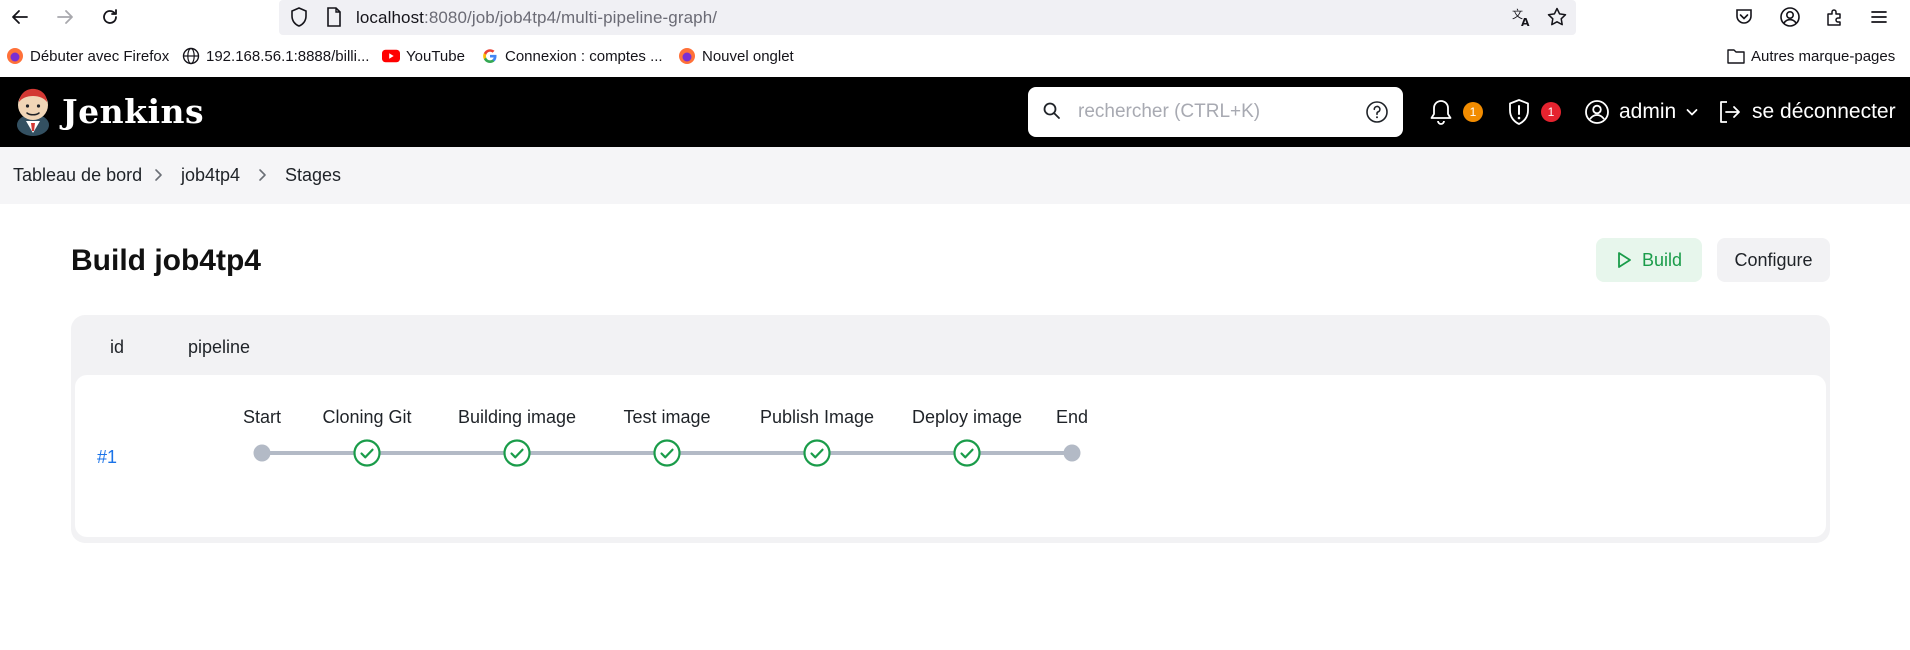  What do you see at coordinates (1692, 112) in the screenshot?
I see `chevron-down-icon` at bounding box center [1692, 112].